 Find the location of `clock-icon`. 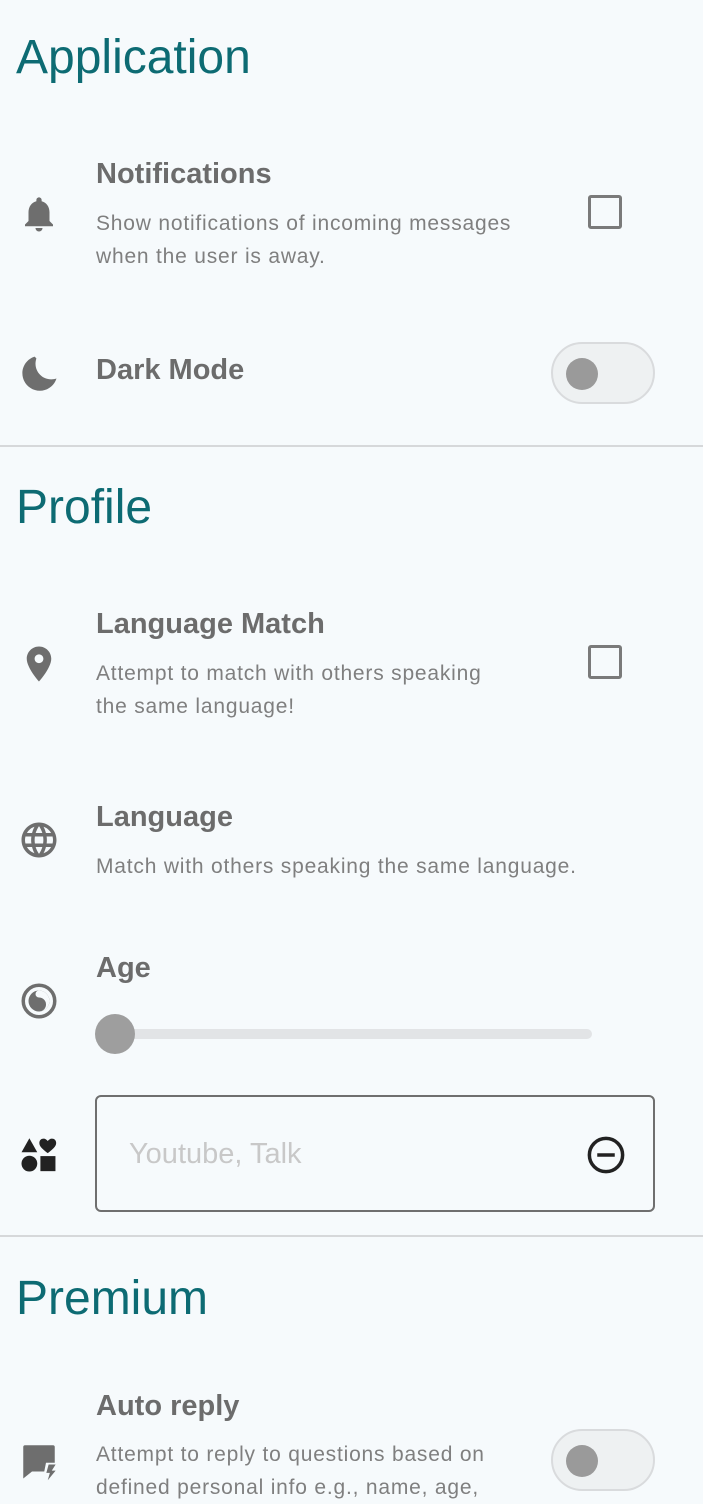

clock-icon is located at coordinates (39, 1001).